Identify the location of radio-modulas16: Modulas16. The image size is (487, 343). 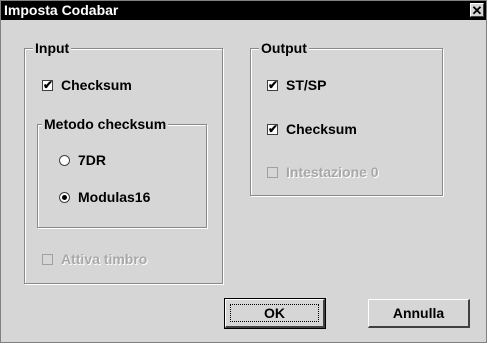
(104, 197).